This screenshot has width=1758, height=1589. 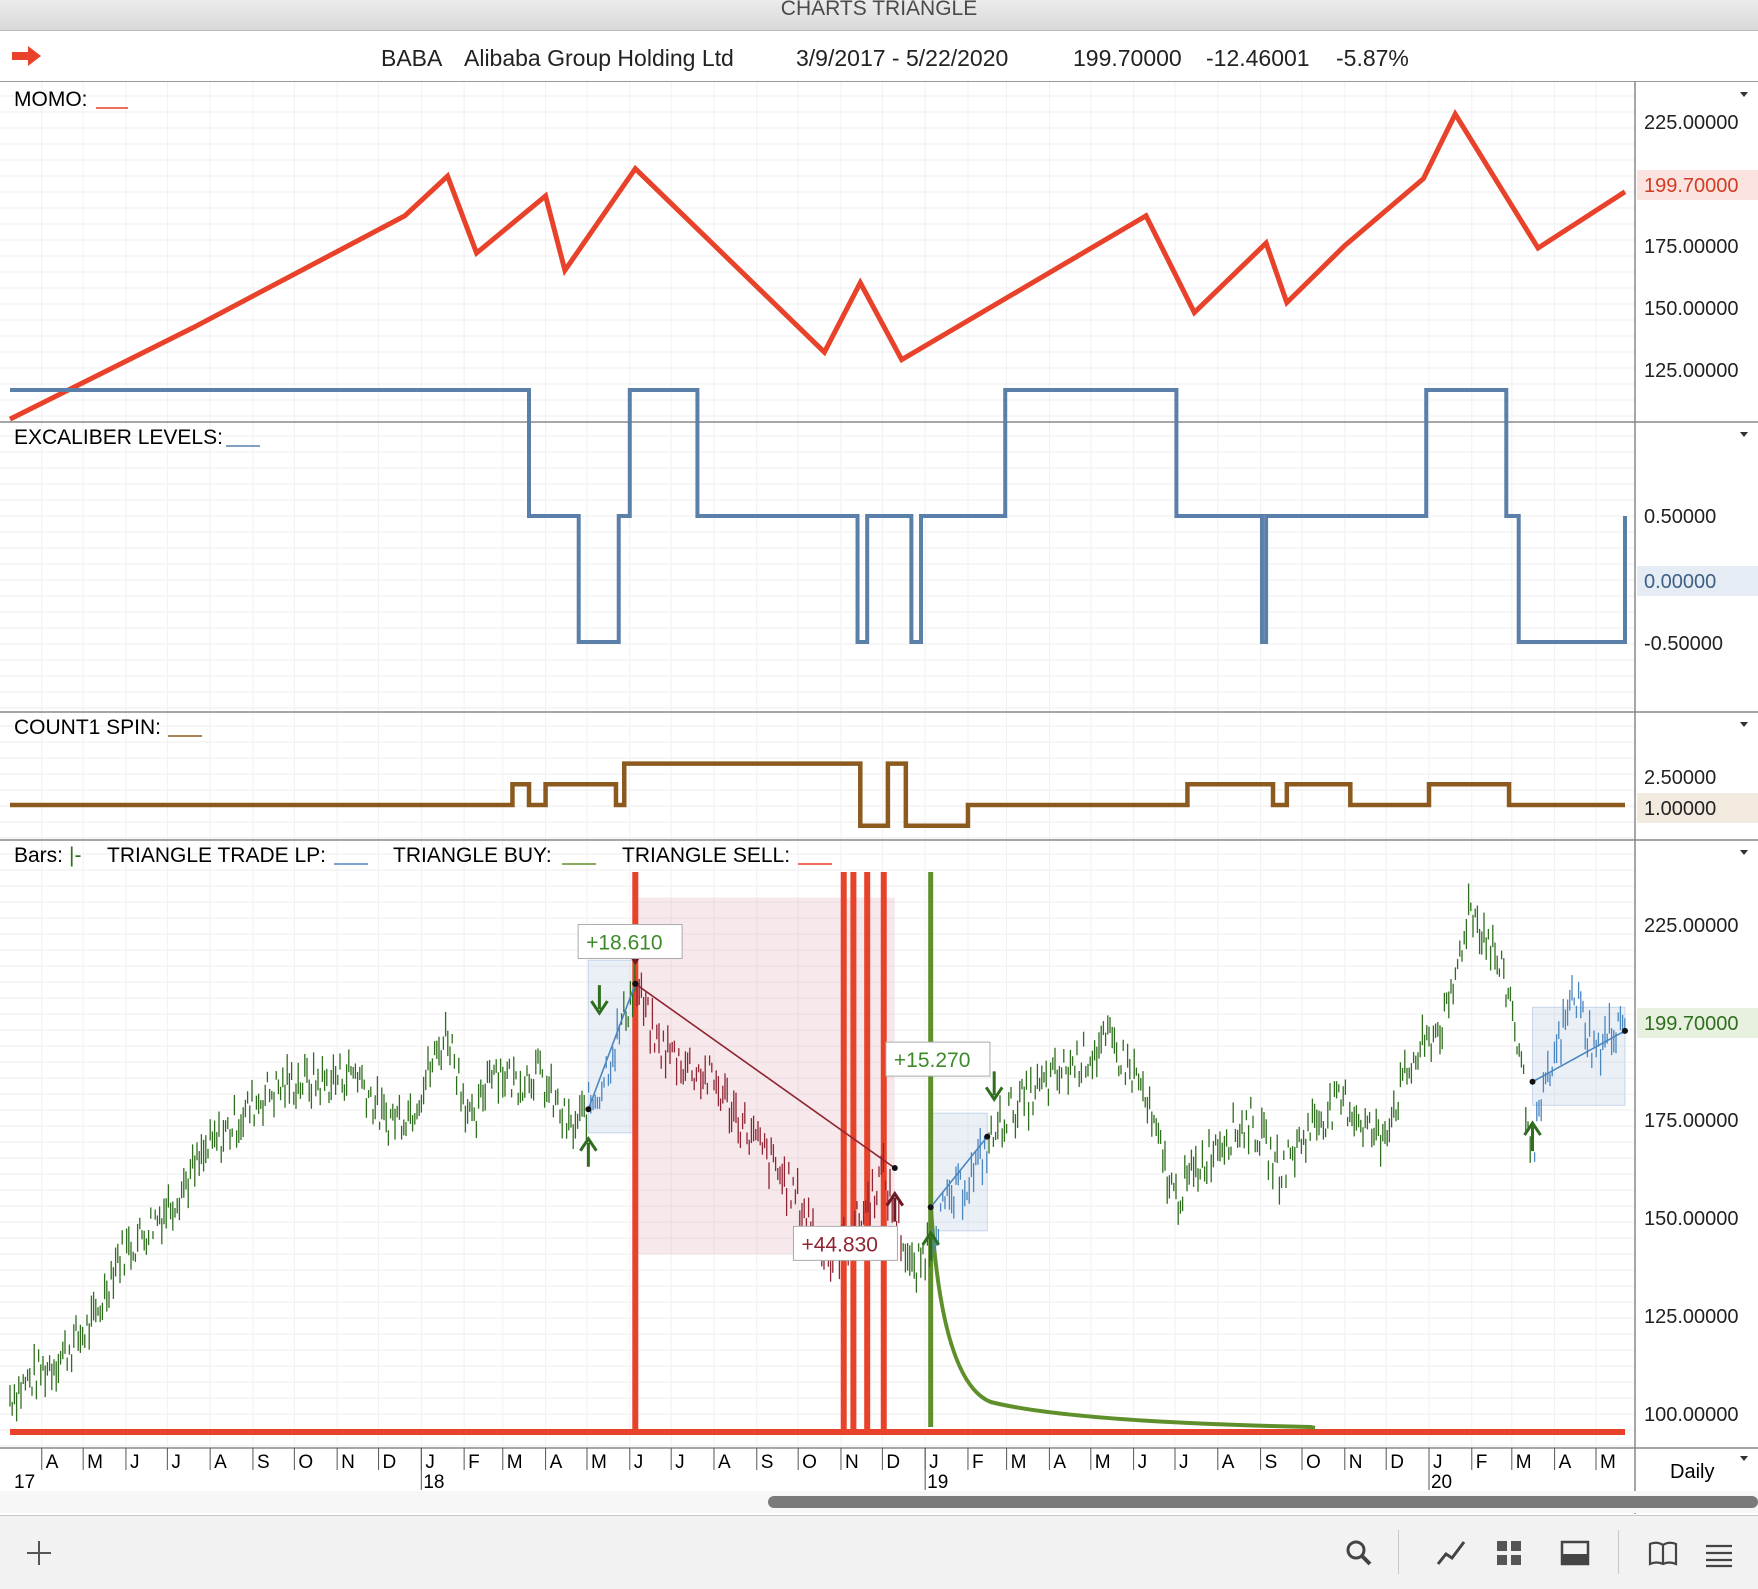 I want to click on company-name: Alibaba Group Holding Ltd, so click(x=599, y=58).